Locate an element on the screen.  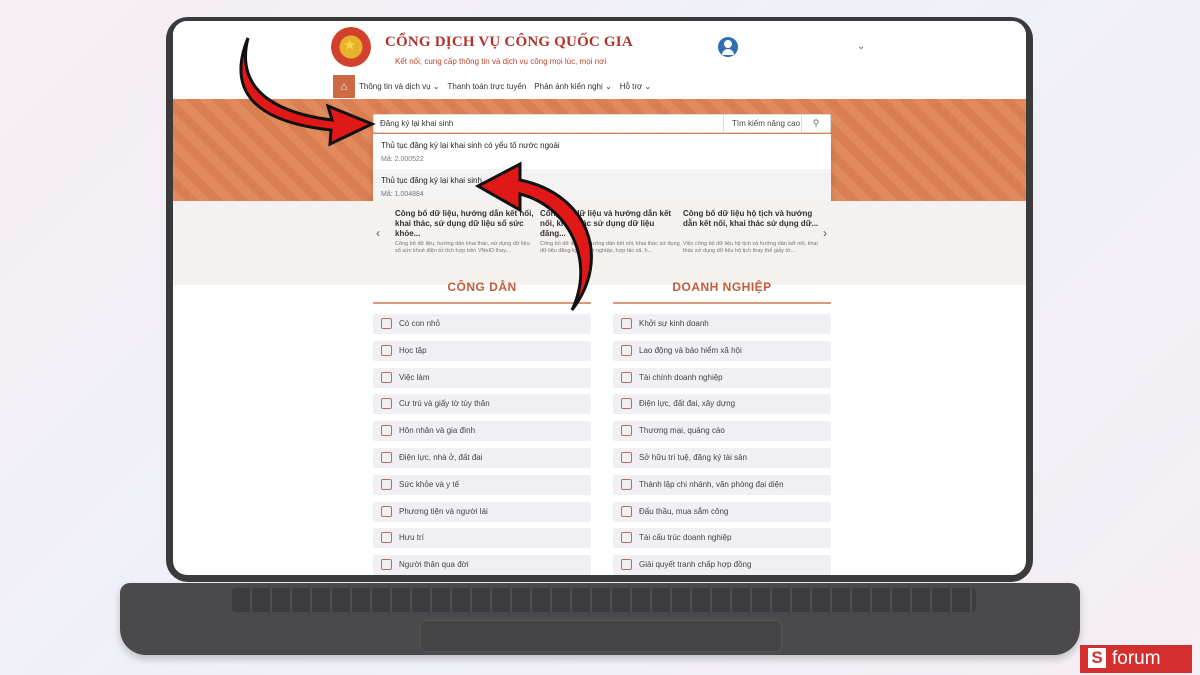
sforum-logo: S forum is located at coordinates (1136, 659).